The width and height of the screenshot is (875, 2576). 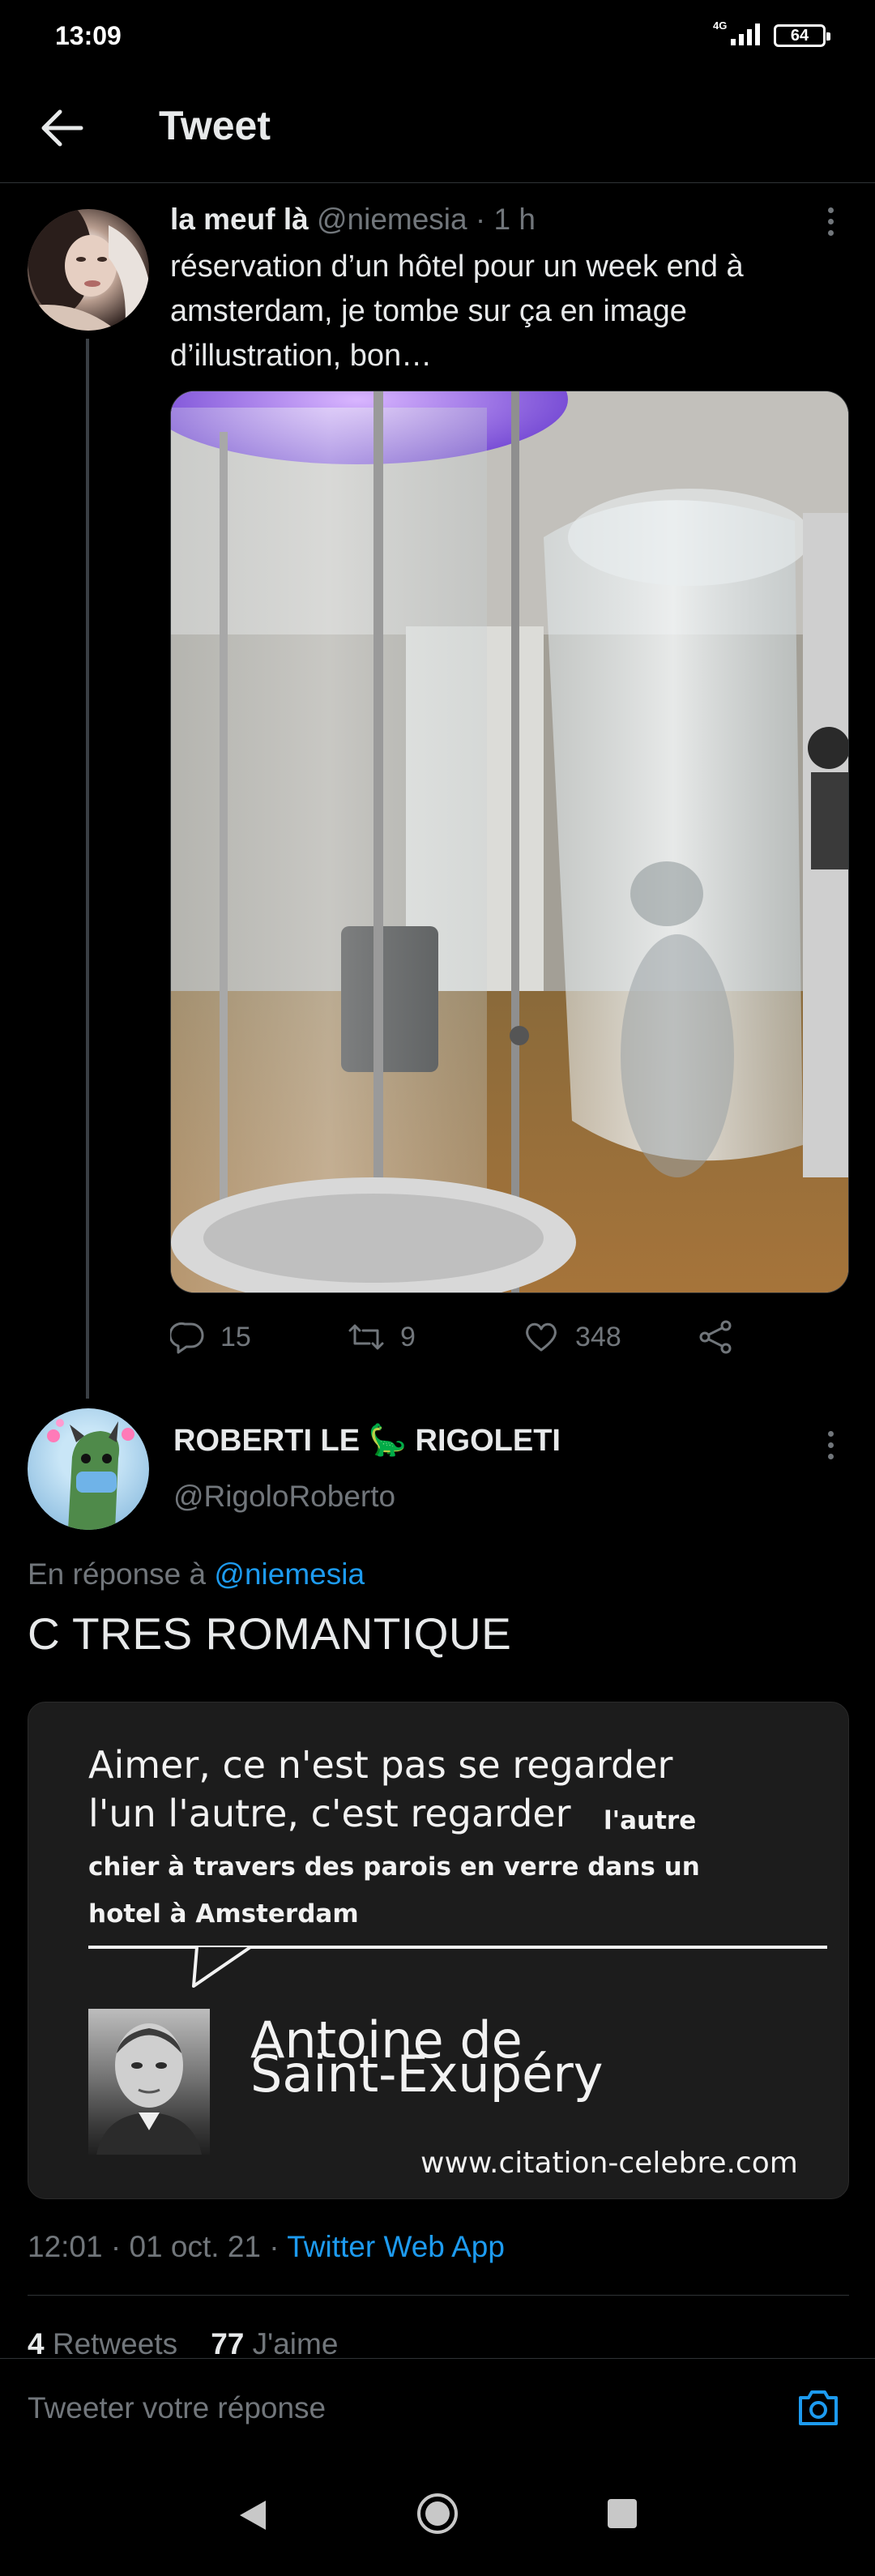 I want to click on share-button, so click(x=723, y=1337).